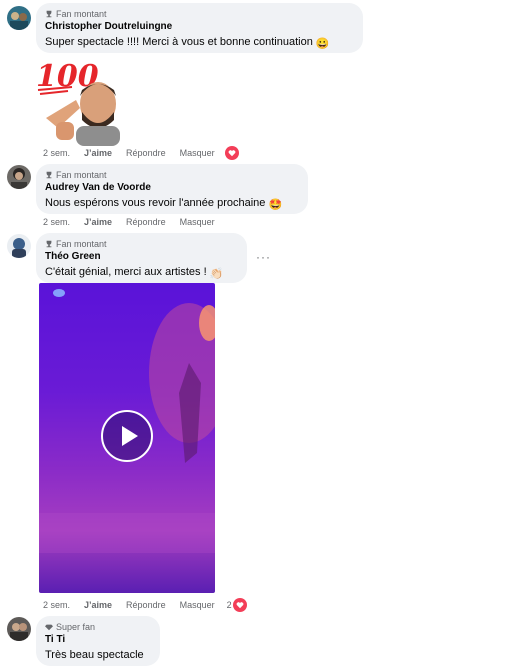 The image size is (507, 669). I want to click on author-name: Théo Green, so click(141, 257).